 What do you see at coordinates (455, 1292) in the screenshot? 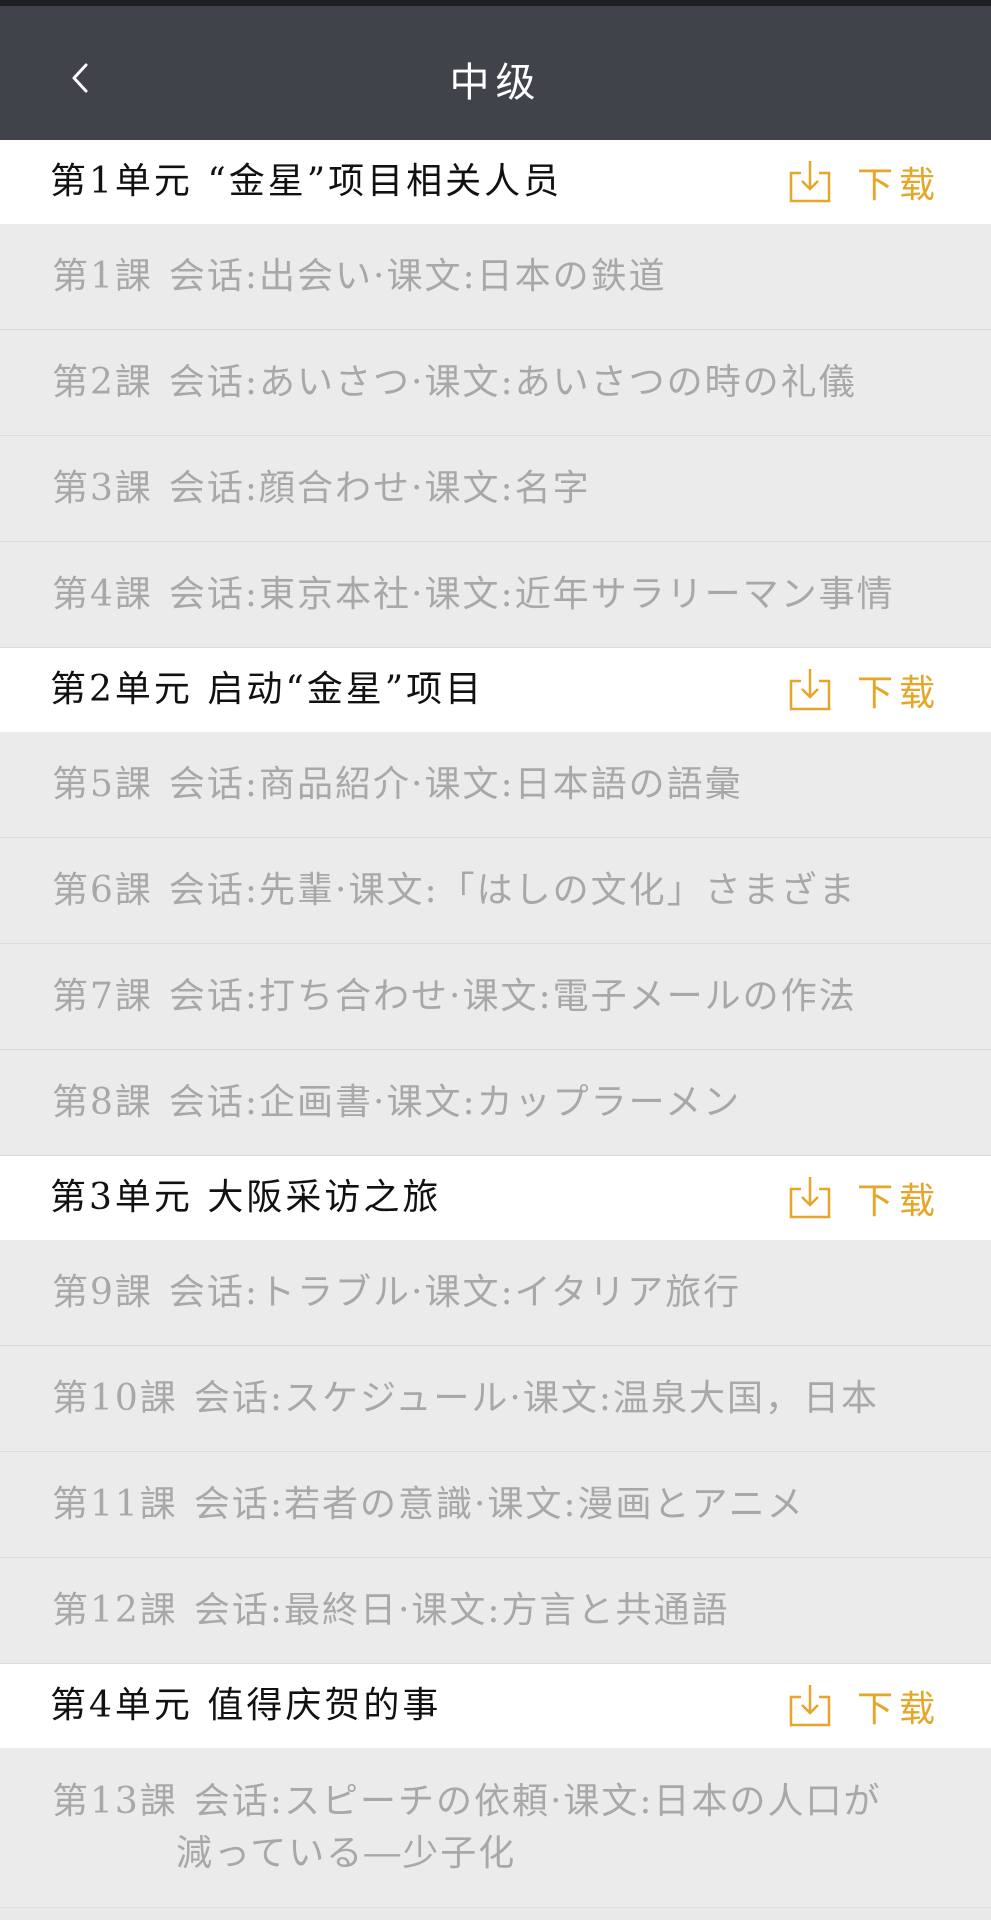
I see `lesson-title: 会话:トラブル·课文:イタリア旅行` at bounding box center [455, 1292].